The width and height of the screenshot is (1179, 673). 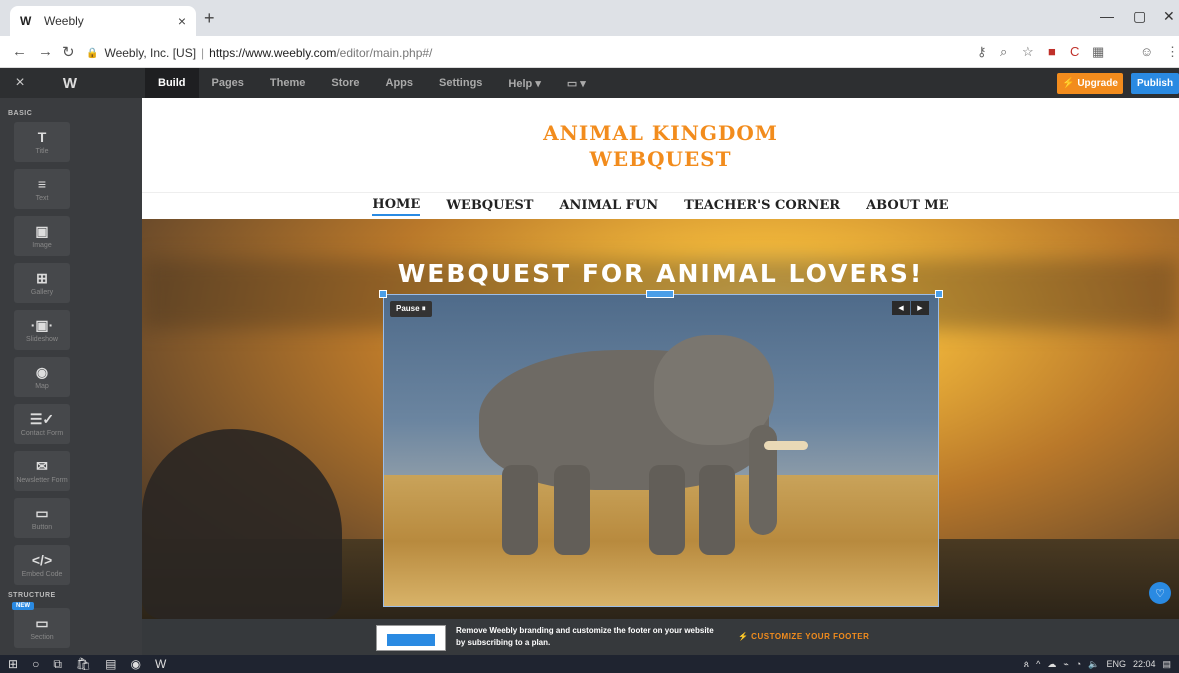 What do you see at coordinates (42, 386) in the screenshot?
I see `element-label: Map` at bounding box center [42, 386].